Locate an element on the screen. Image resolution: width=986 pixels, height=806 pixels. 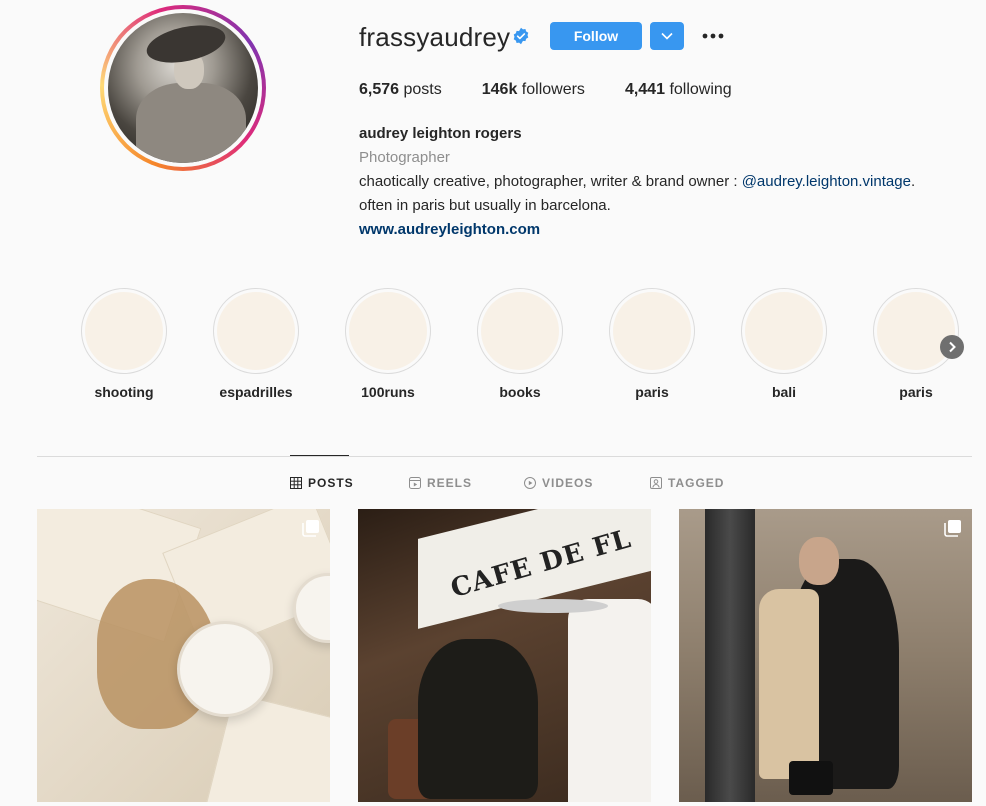
category-label: Photographer is located at coordinates (404, 157).